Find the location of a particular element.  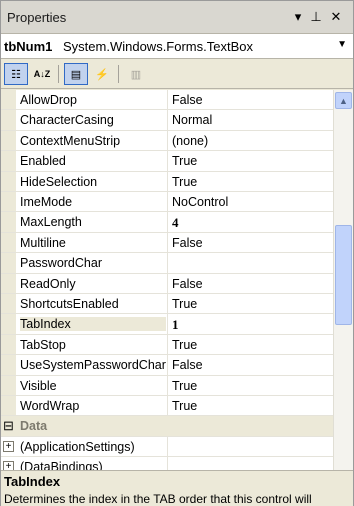

property-row: ReadOnly False is located at coordinates (167, 283).